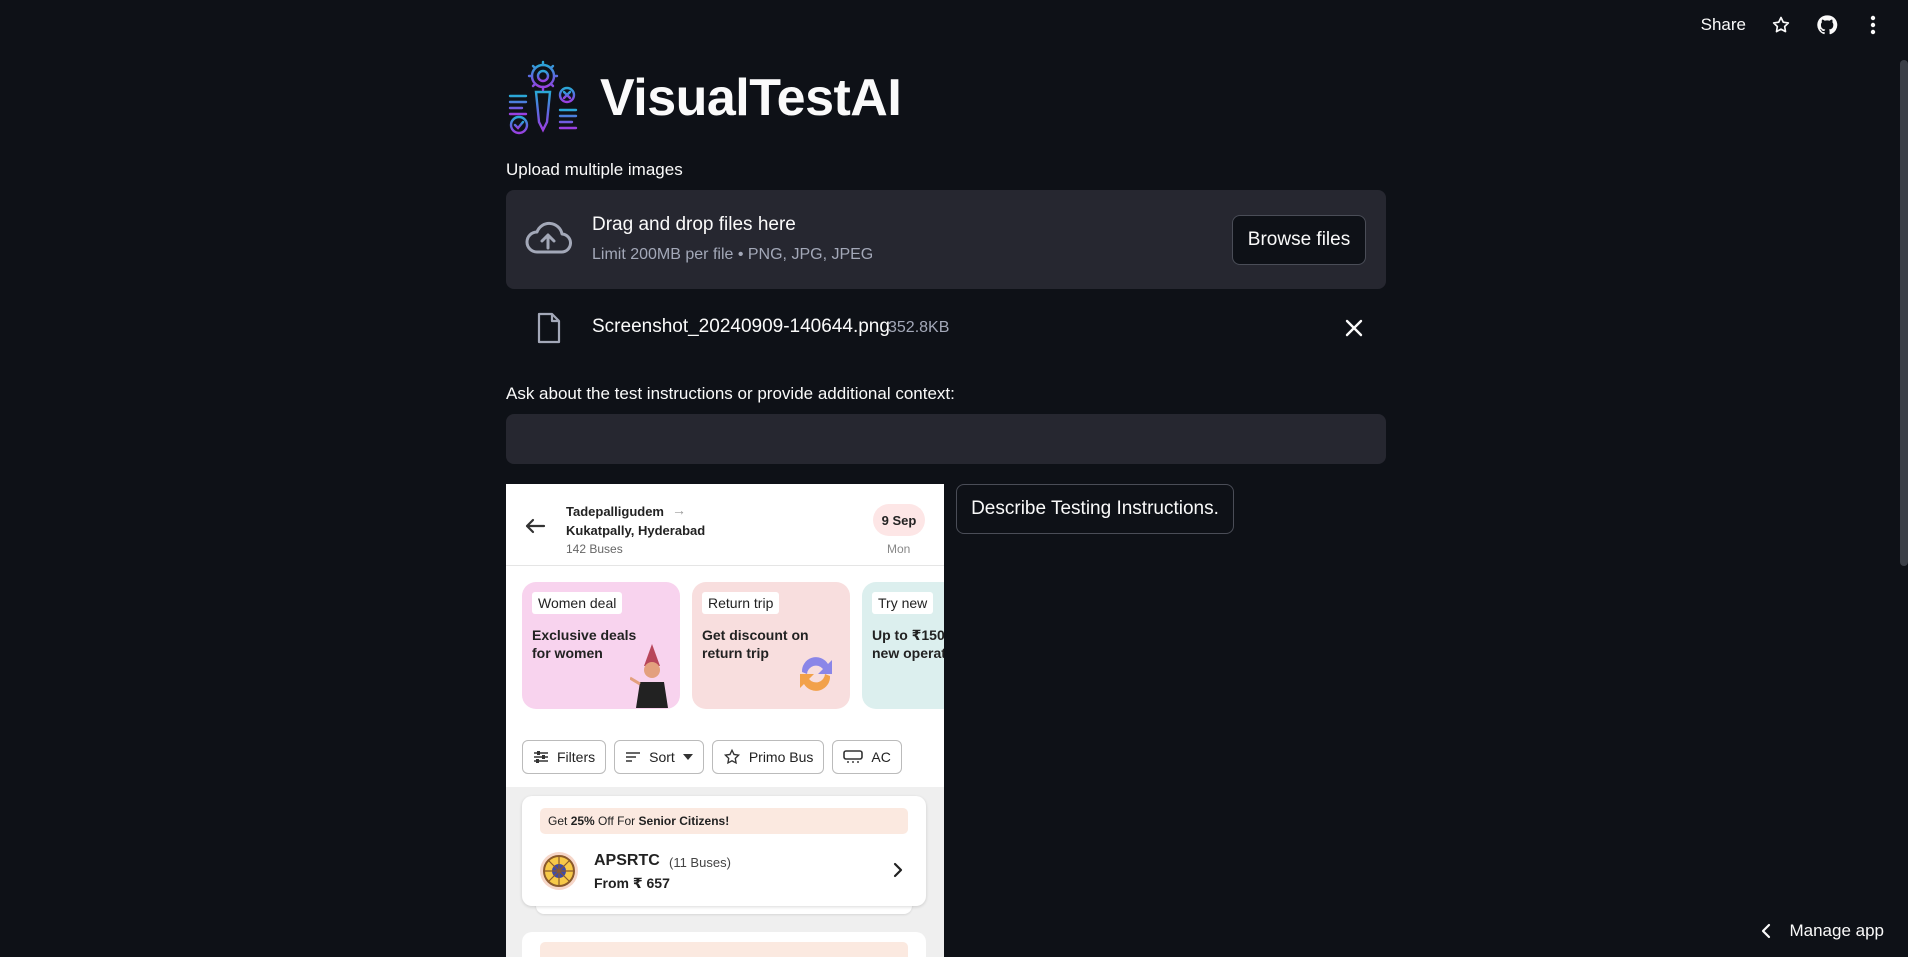 This screenshot has height=957, width=1908. What do you see at coordinates (577, 603) in the screenshot?
I see `offer-tag: Women deal` at bounding box center [577, 603].